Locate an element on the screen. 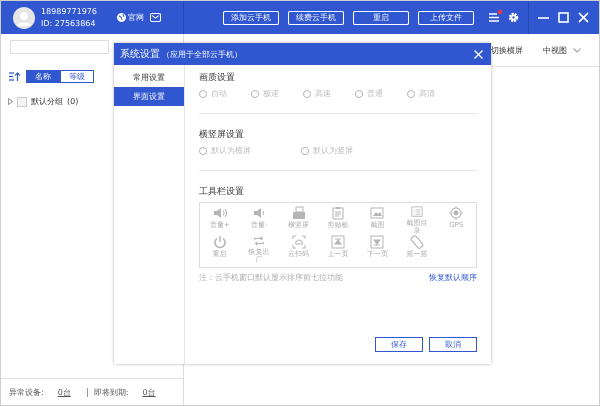  reset-order-link: 恢复默认顺序 is located at coordinates (453, 277).